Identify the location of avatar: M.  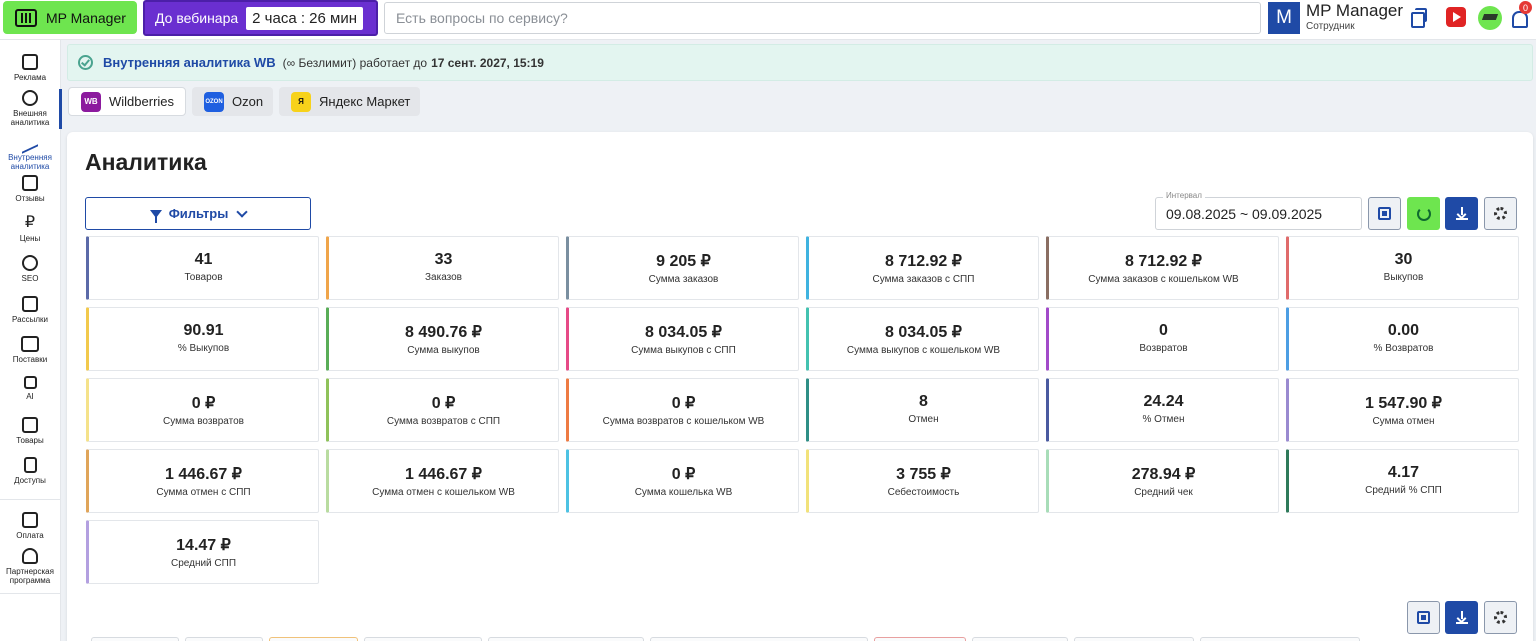
(1284, 18).